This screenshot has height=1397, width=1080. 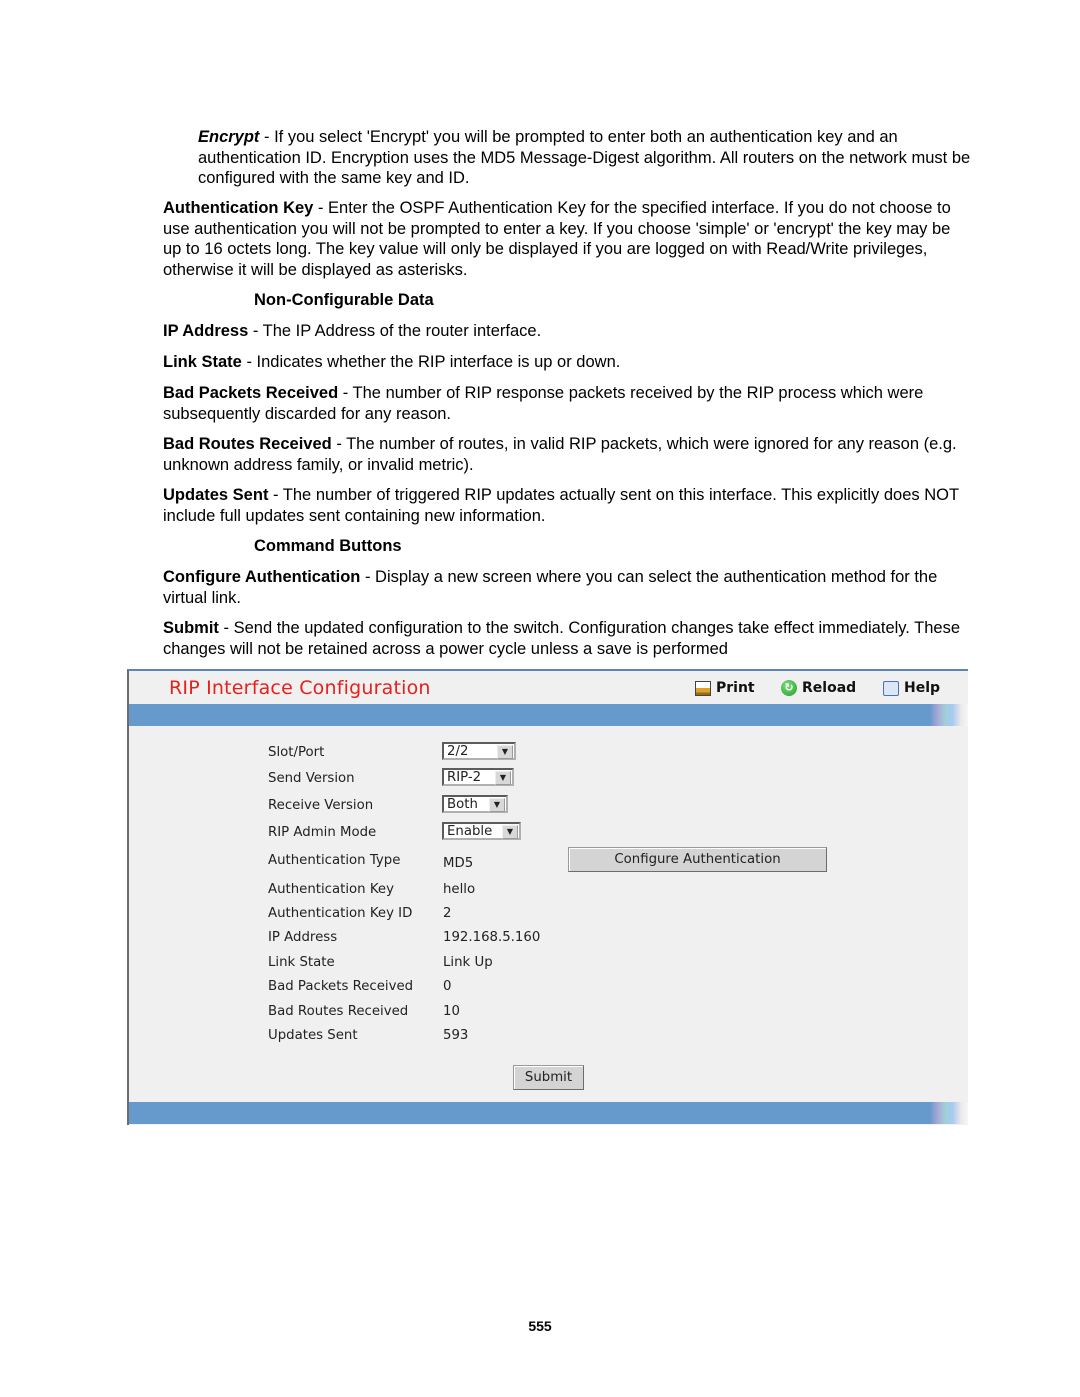 I want to click on help-button: Help, so click(x=911, y=688).